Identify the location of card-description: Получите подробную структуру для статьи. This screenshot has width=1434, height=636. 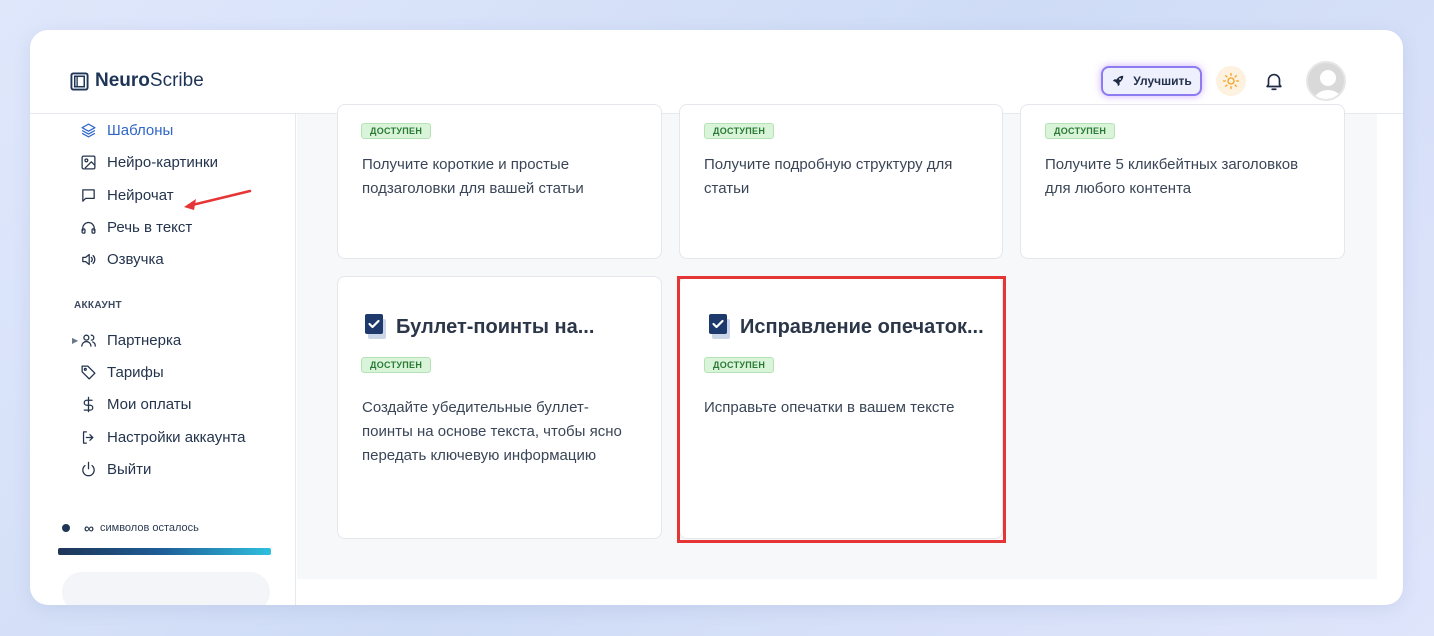
(828, 176).